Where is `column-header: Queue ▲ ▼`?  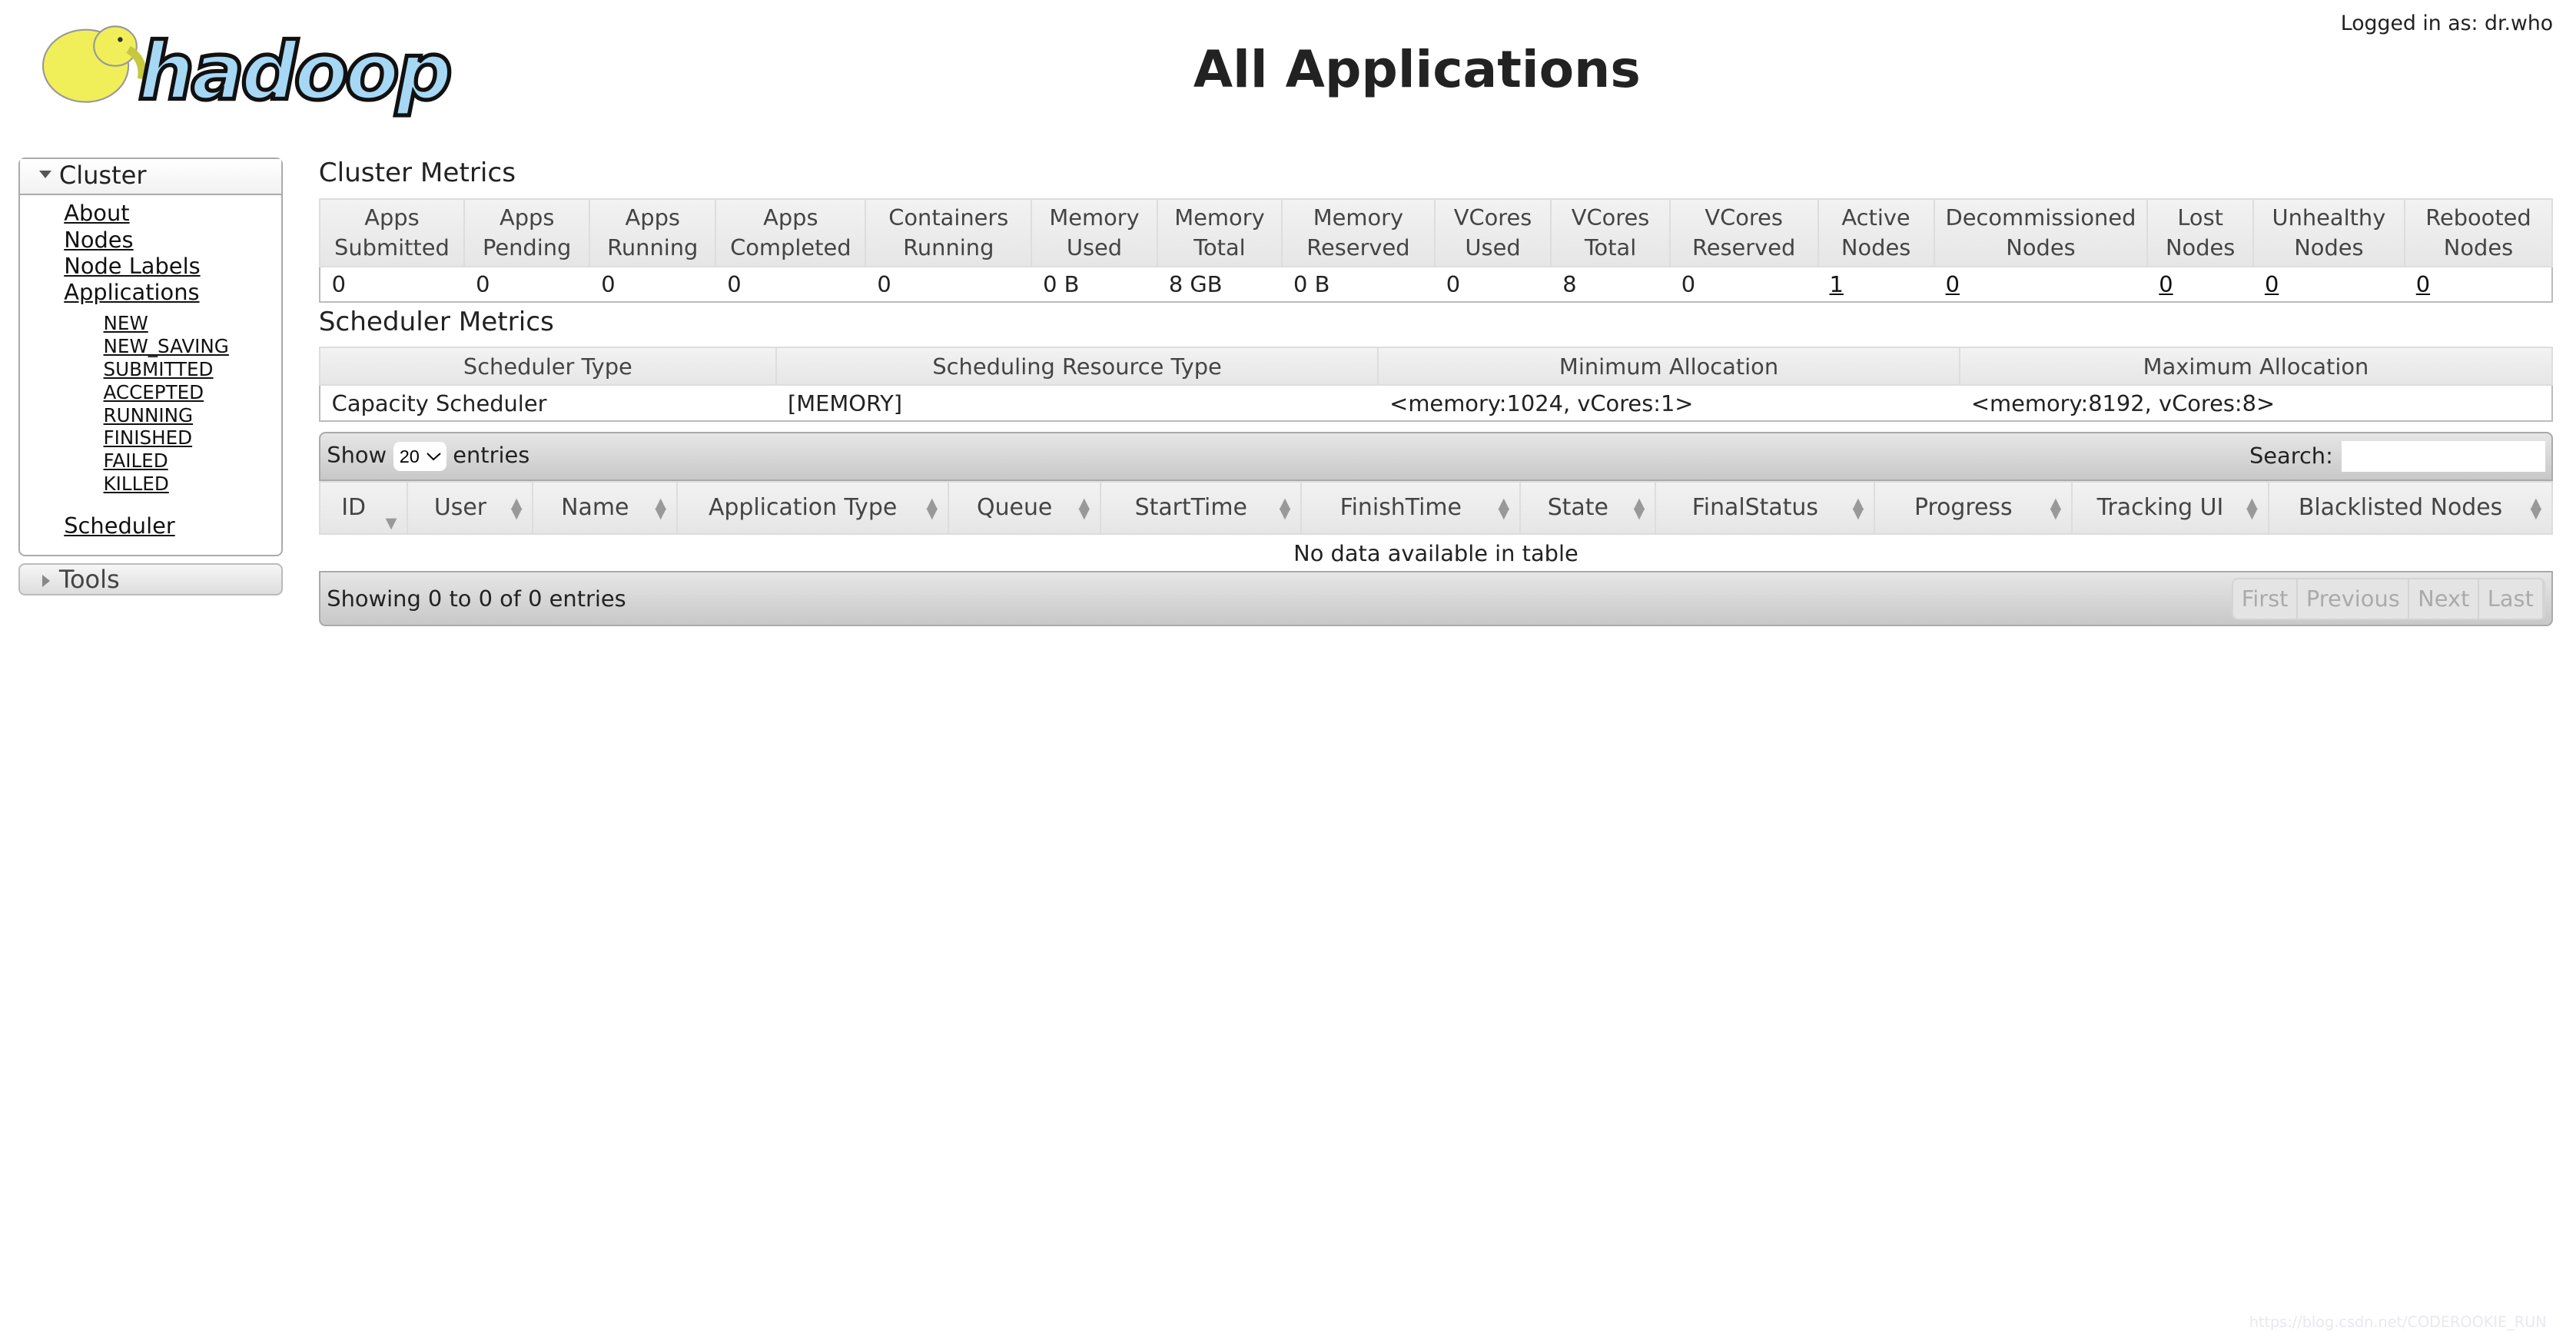
column-header: Queue ▲ ▼ is located at coordinates (1024, 508).